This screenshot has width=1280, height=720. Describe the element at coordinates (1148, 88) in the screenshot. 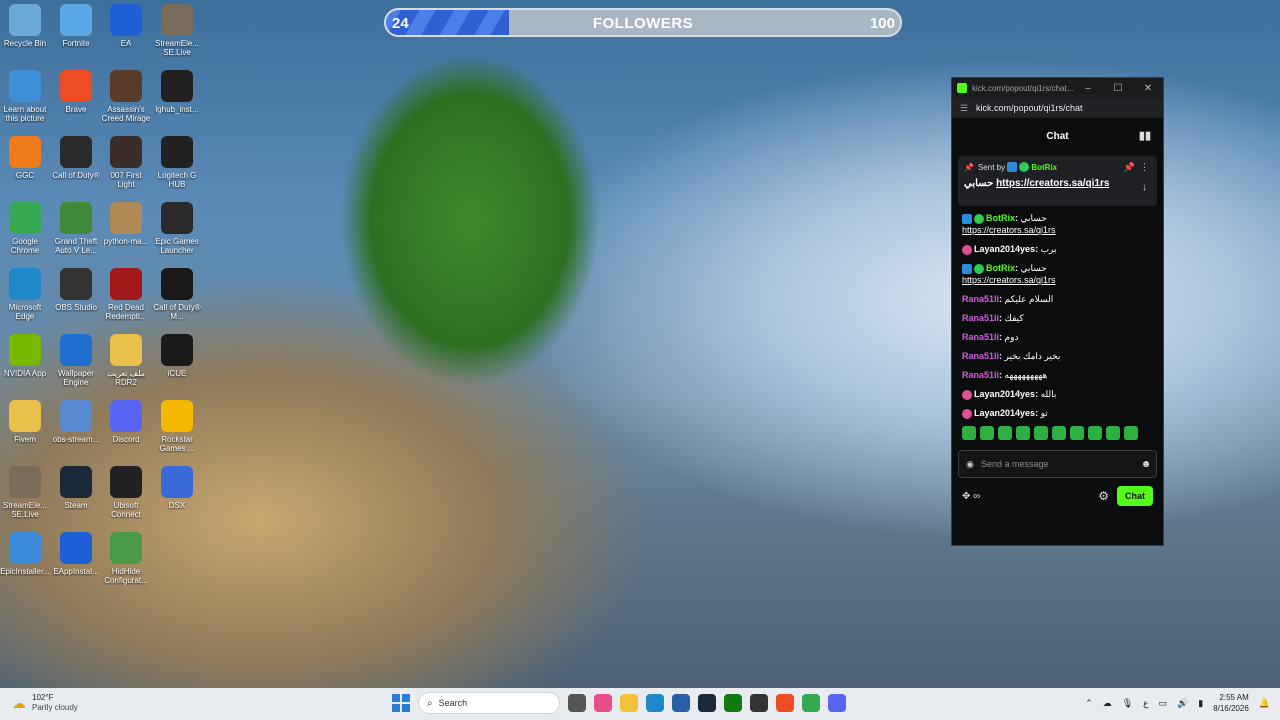

I see `close-icon: ✕` at that location.